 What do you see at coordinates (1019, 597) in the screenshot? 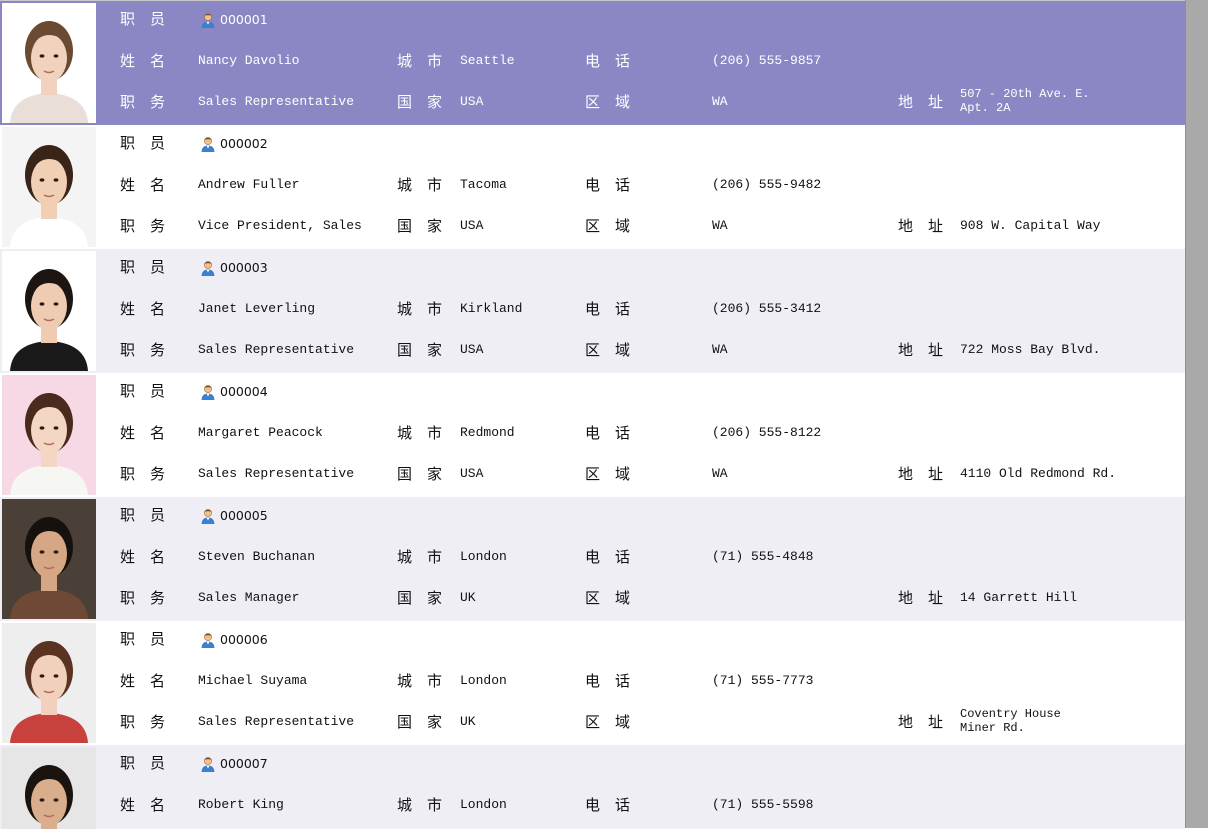
I see `employee-address: 14 Garrett Hill` at bounding box center [1019, 597].